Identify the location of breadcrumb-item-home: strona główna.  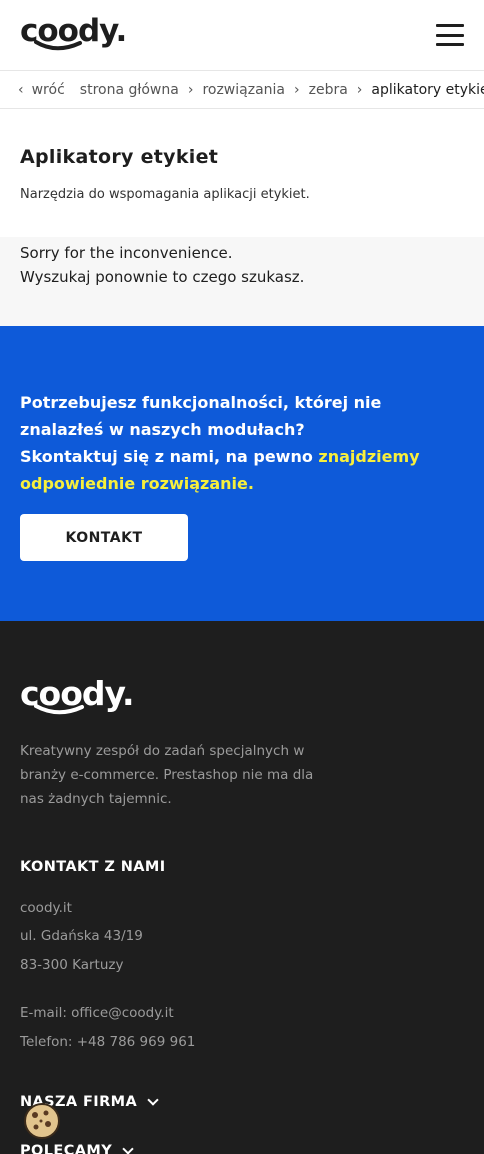
(129, 90).